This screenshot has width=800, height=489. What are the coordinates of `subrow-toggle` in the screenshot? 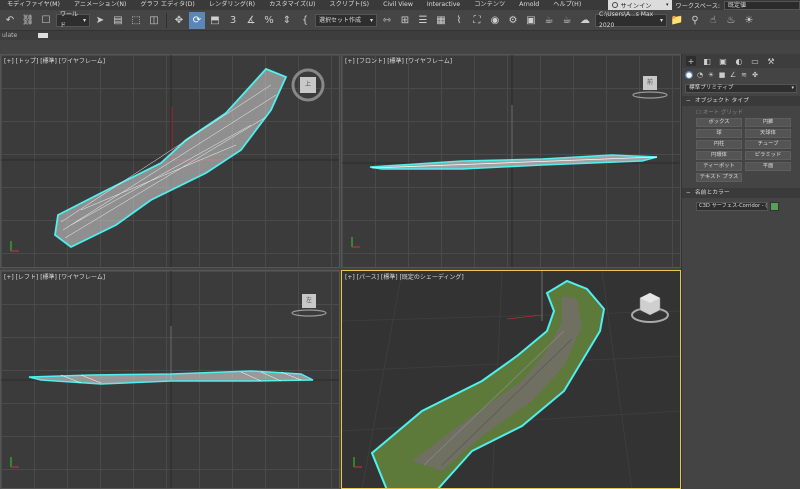 It's located at (43, 35).